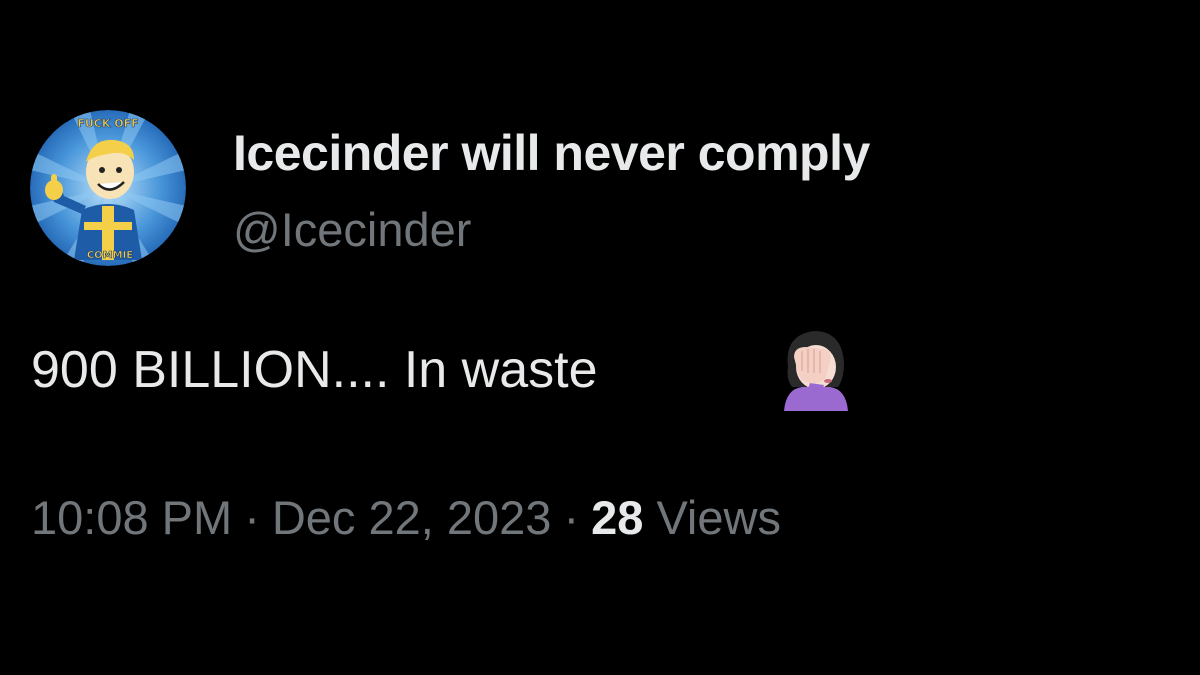 This screenshot has height=675, width=1200. I want to click on avatar: FUCK OFF COMMIE, so click(108, 188).